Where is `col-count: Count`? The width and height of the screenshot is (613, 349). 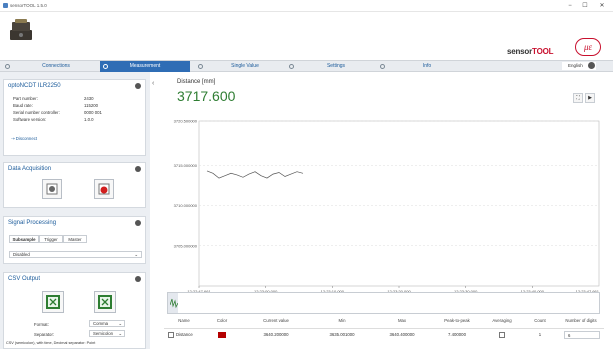 col-count: Count is located at coordinates (540, 320).